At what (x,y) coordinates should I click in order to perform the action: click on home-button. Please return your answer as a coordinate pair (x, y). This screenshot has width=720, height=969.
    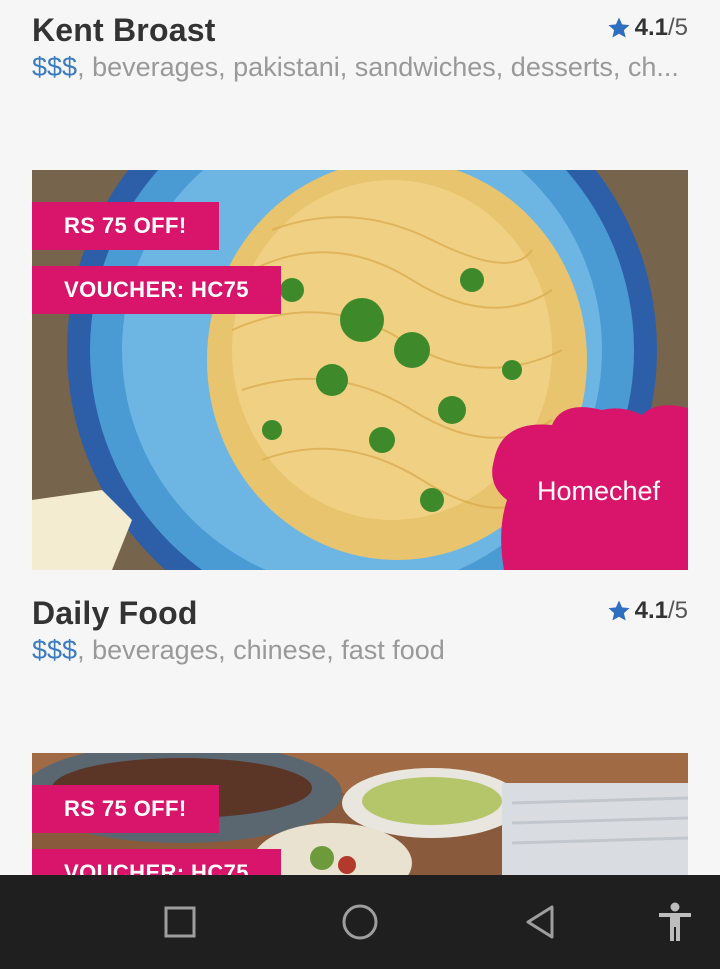
    Looking at the image, I should click on (360, 922).